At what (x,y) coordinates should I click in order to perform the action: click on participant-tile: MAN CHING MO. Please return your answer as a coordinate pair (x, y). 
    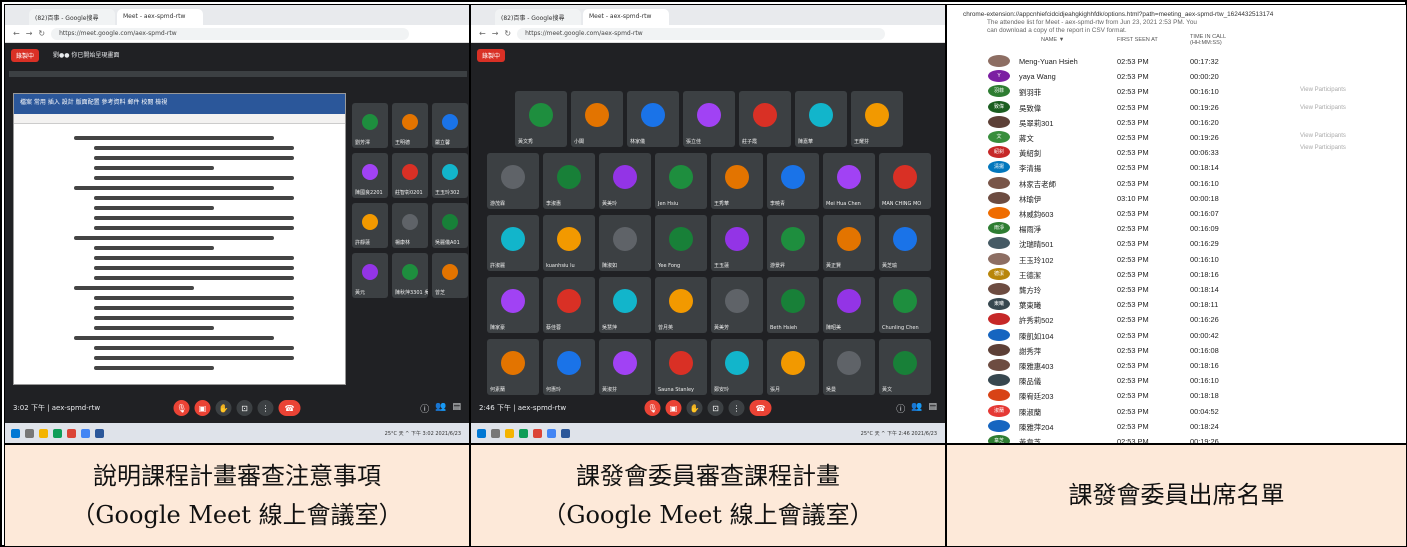
    Looking at the image, I should click on (905, 181).